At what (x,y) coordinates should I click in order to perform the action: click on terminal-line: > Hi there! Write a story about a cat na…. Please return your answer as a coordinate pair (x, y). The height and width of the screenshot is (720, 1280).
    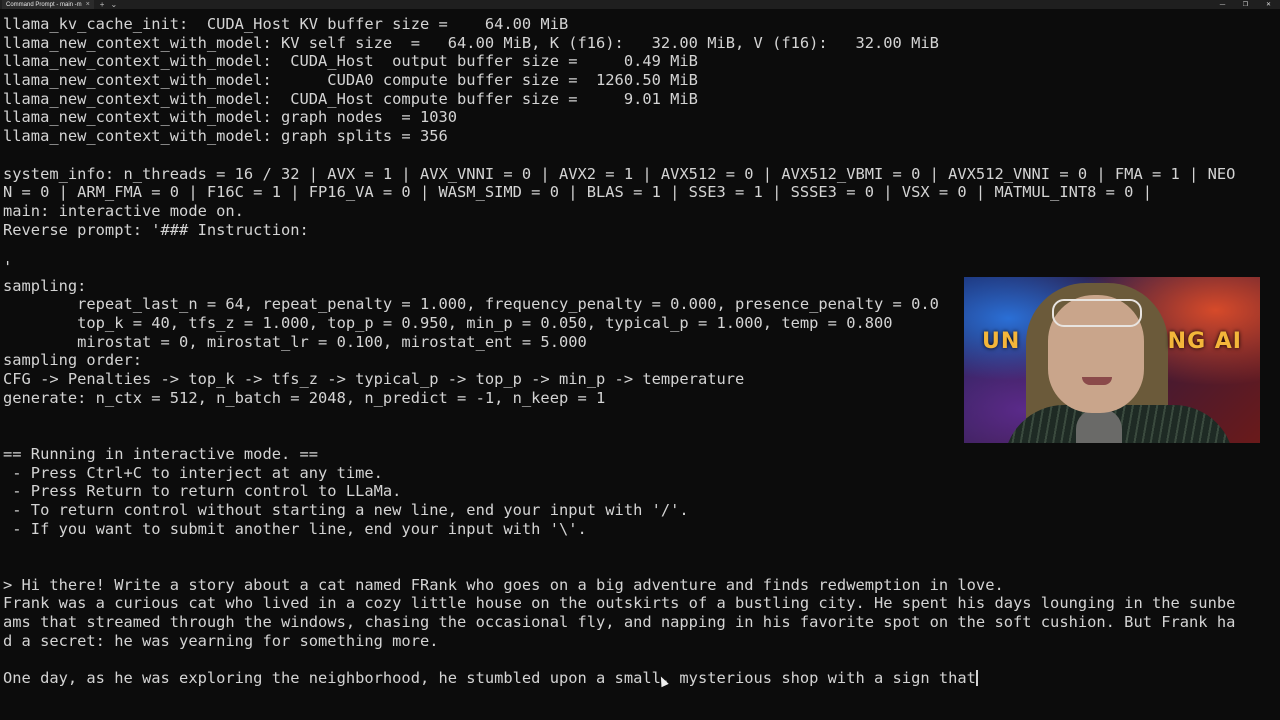
    Looking at the image, I should click on (503, 584).